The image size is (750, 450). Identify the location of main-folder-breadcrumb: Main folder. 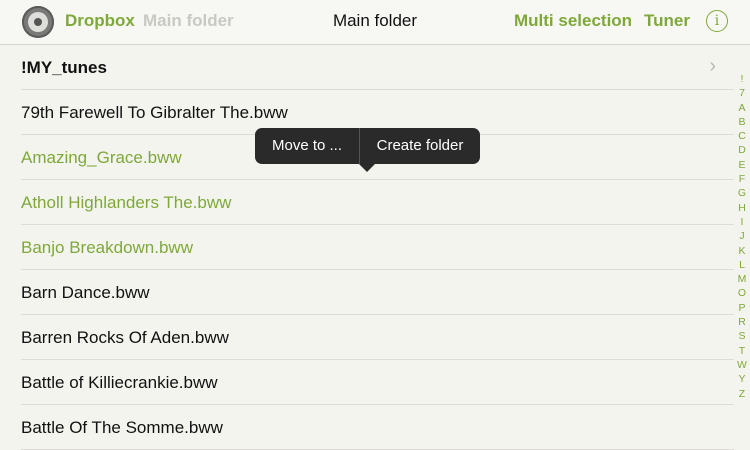
(188, 20).